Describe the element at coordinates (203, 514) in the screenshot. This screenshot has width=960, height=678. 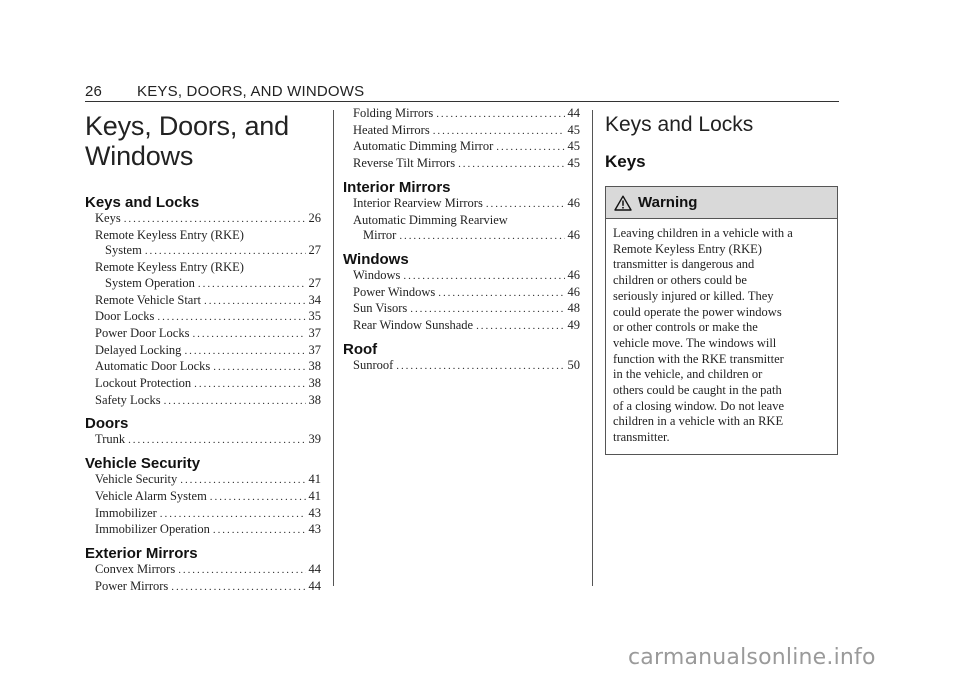
I see `toc-entry: Immobilizer 43` at that location.